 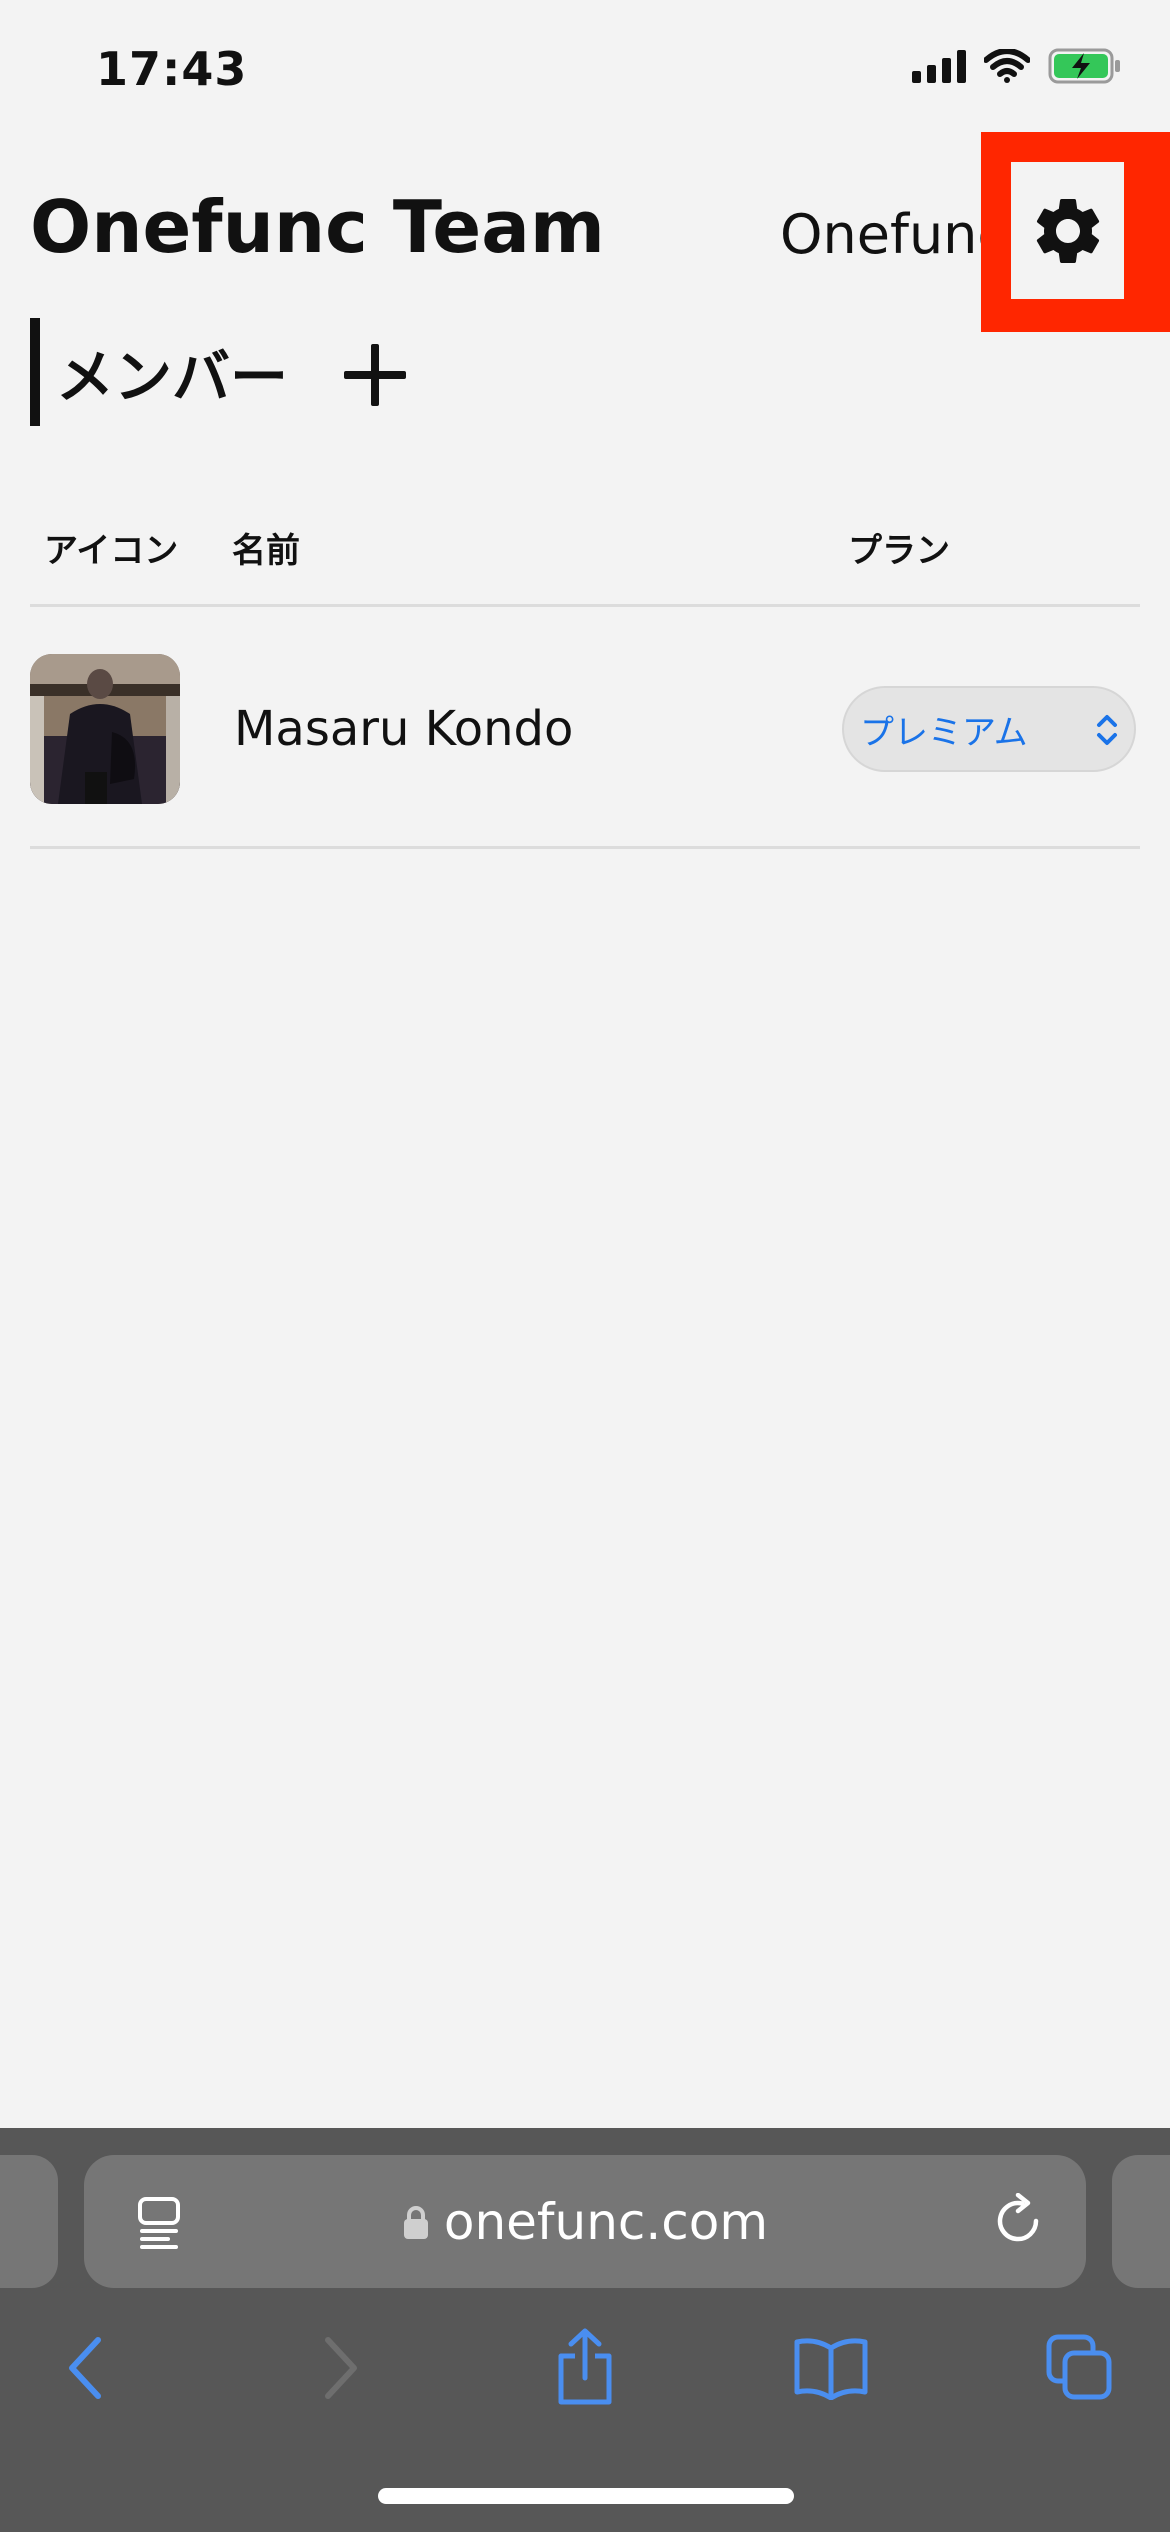 What do you see at coordinates (1007, 66) in the screenshot?
I see `wifi-icon` at bounding box center [1007, 66].